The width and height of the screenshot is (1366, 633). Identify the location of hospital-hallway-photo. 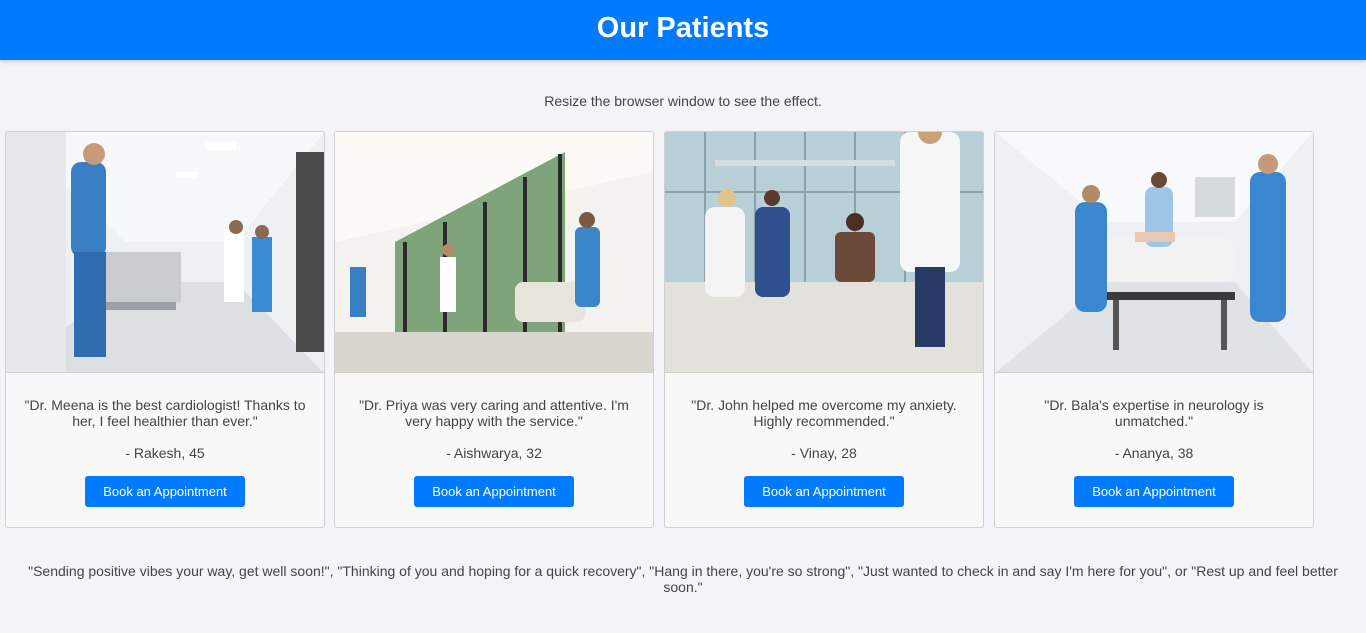
(494, 252).